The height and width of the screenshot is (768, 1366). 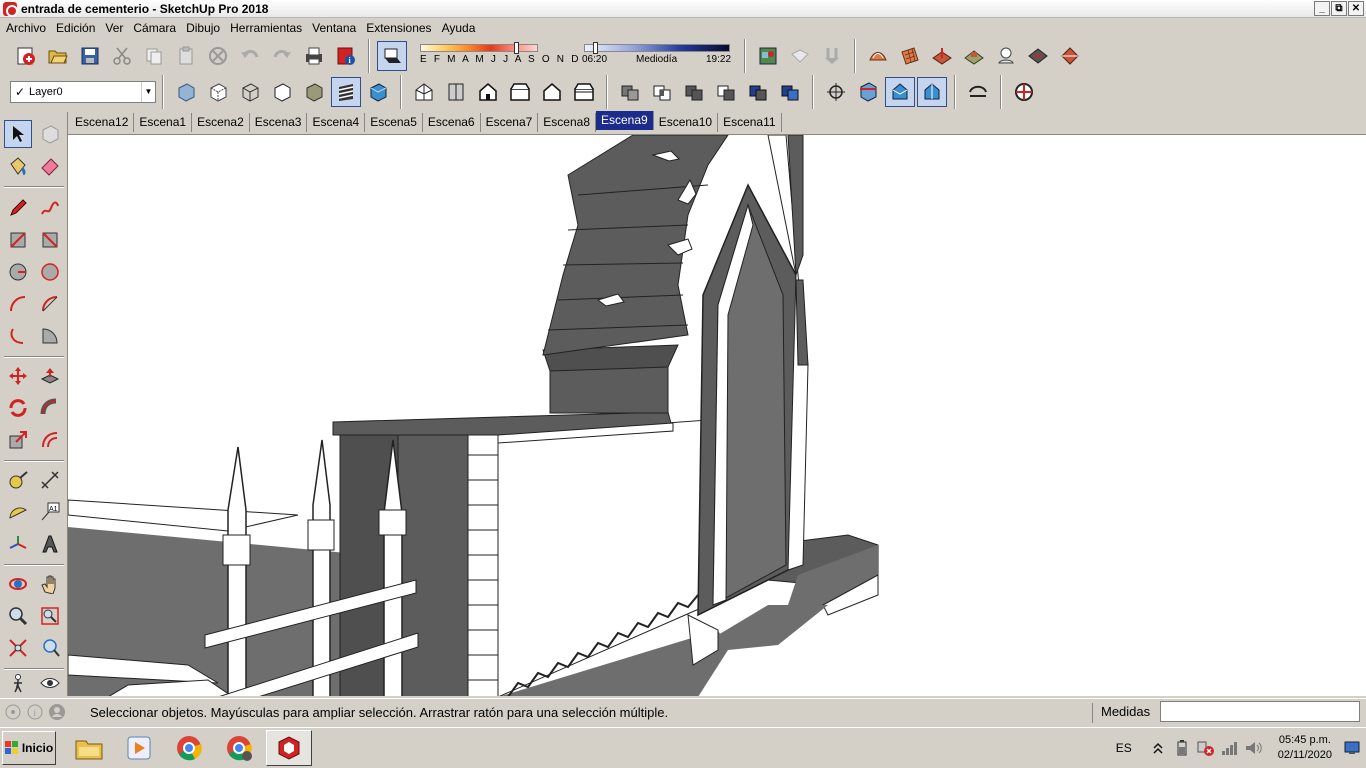 What do you see at coordinates (1230, 748) in the screenshot?
I see `signal-icon` at bounding box center [1230, 748].